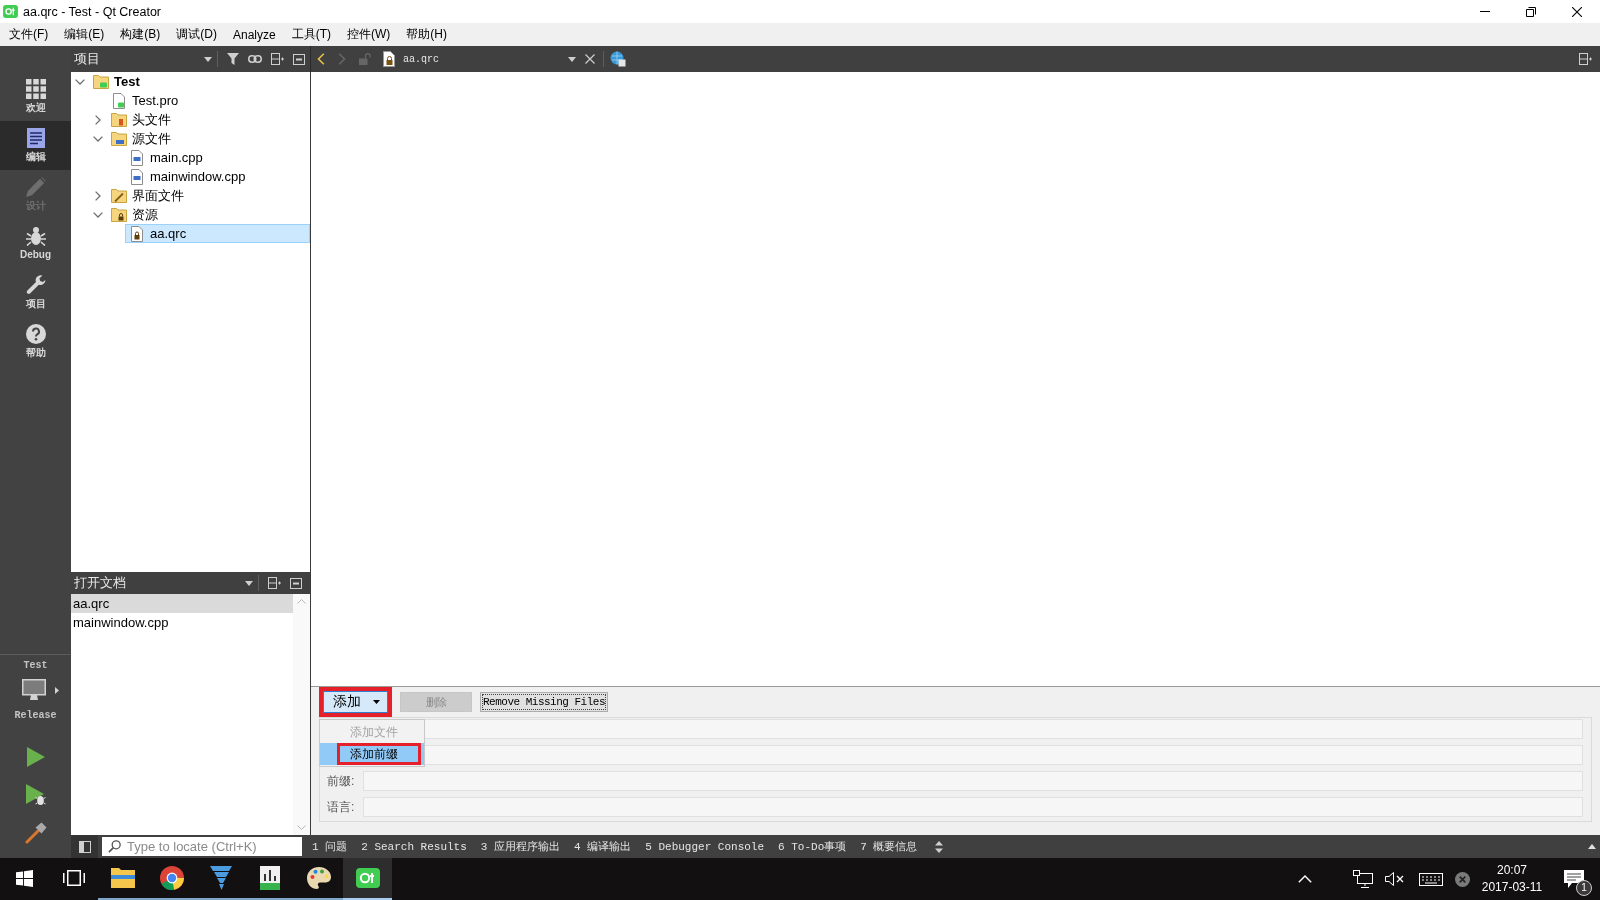 The image size is (1600, 900). Describe the element at coordinates (1512, 887) in the screenshot. I see `clock-date: 2017-03-11` at that location.